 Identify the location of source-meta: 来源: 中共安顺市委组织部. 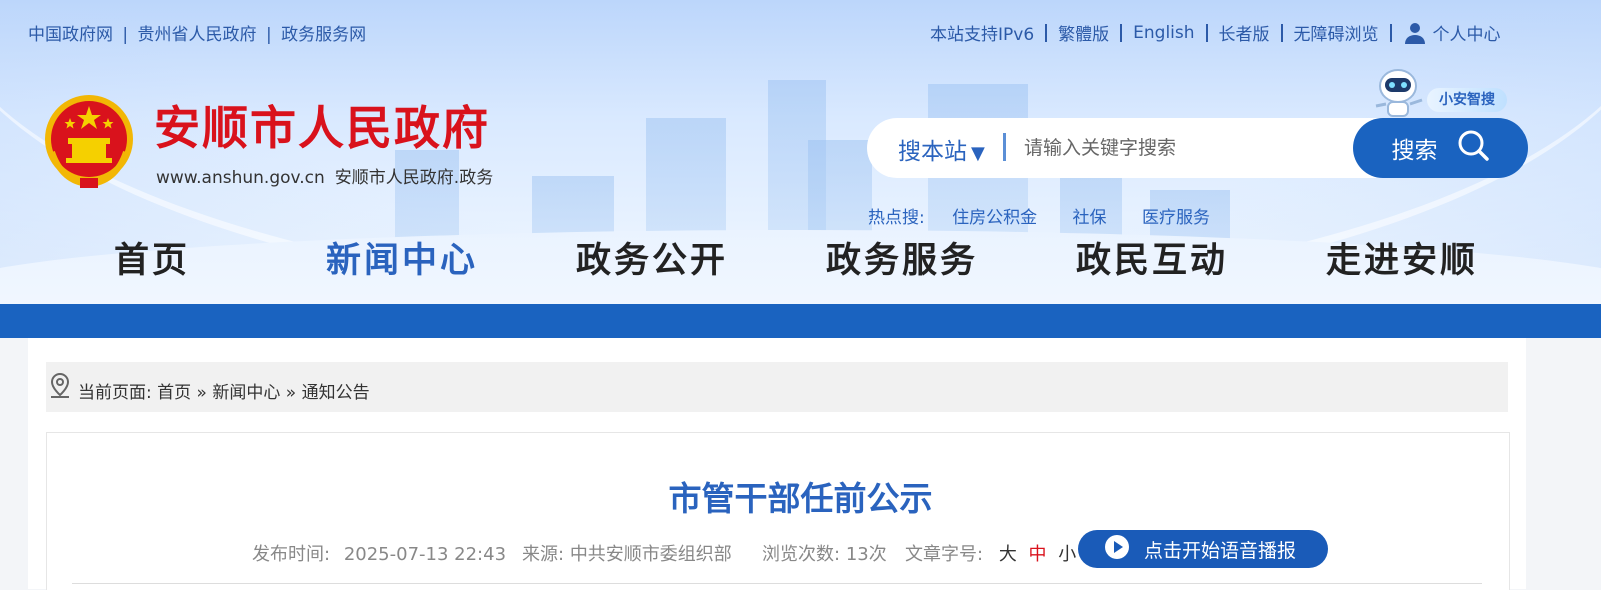
(627, 553).